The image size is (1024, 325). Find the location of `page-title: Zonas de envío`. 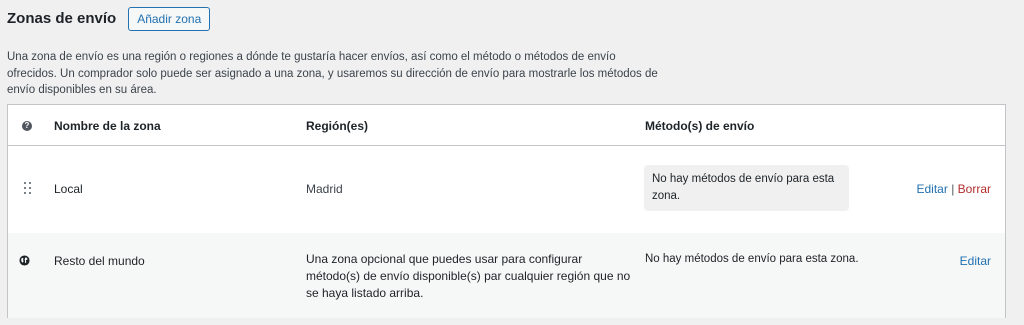

page-title: Zonas de envío is located at coordinates (62, 18).